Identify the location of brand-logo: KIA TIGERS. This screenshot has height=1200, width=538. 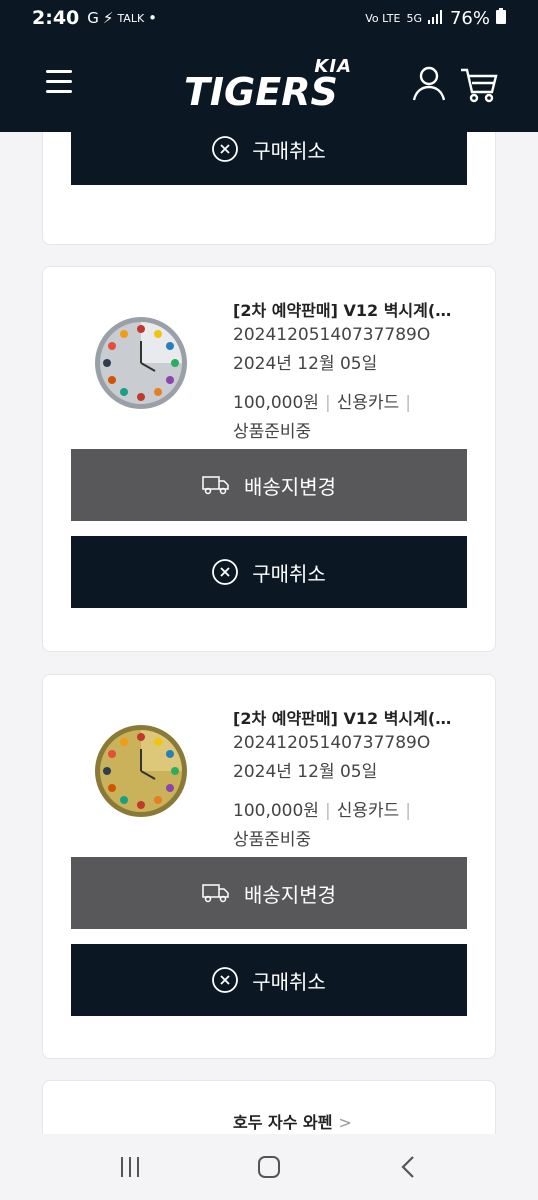
(270, 86).